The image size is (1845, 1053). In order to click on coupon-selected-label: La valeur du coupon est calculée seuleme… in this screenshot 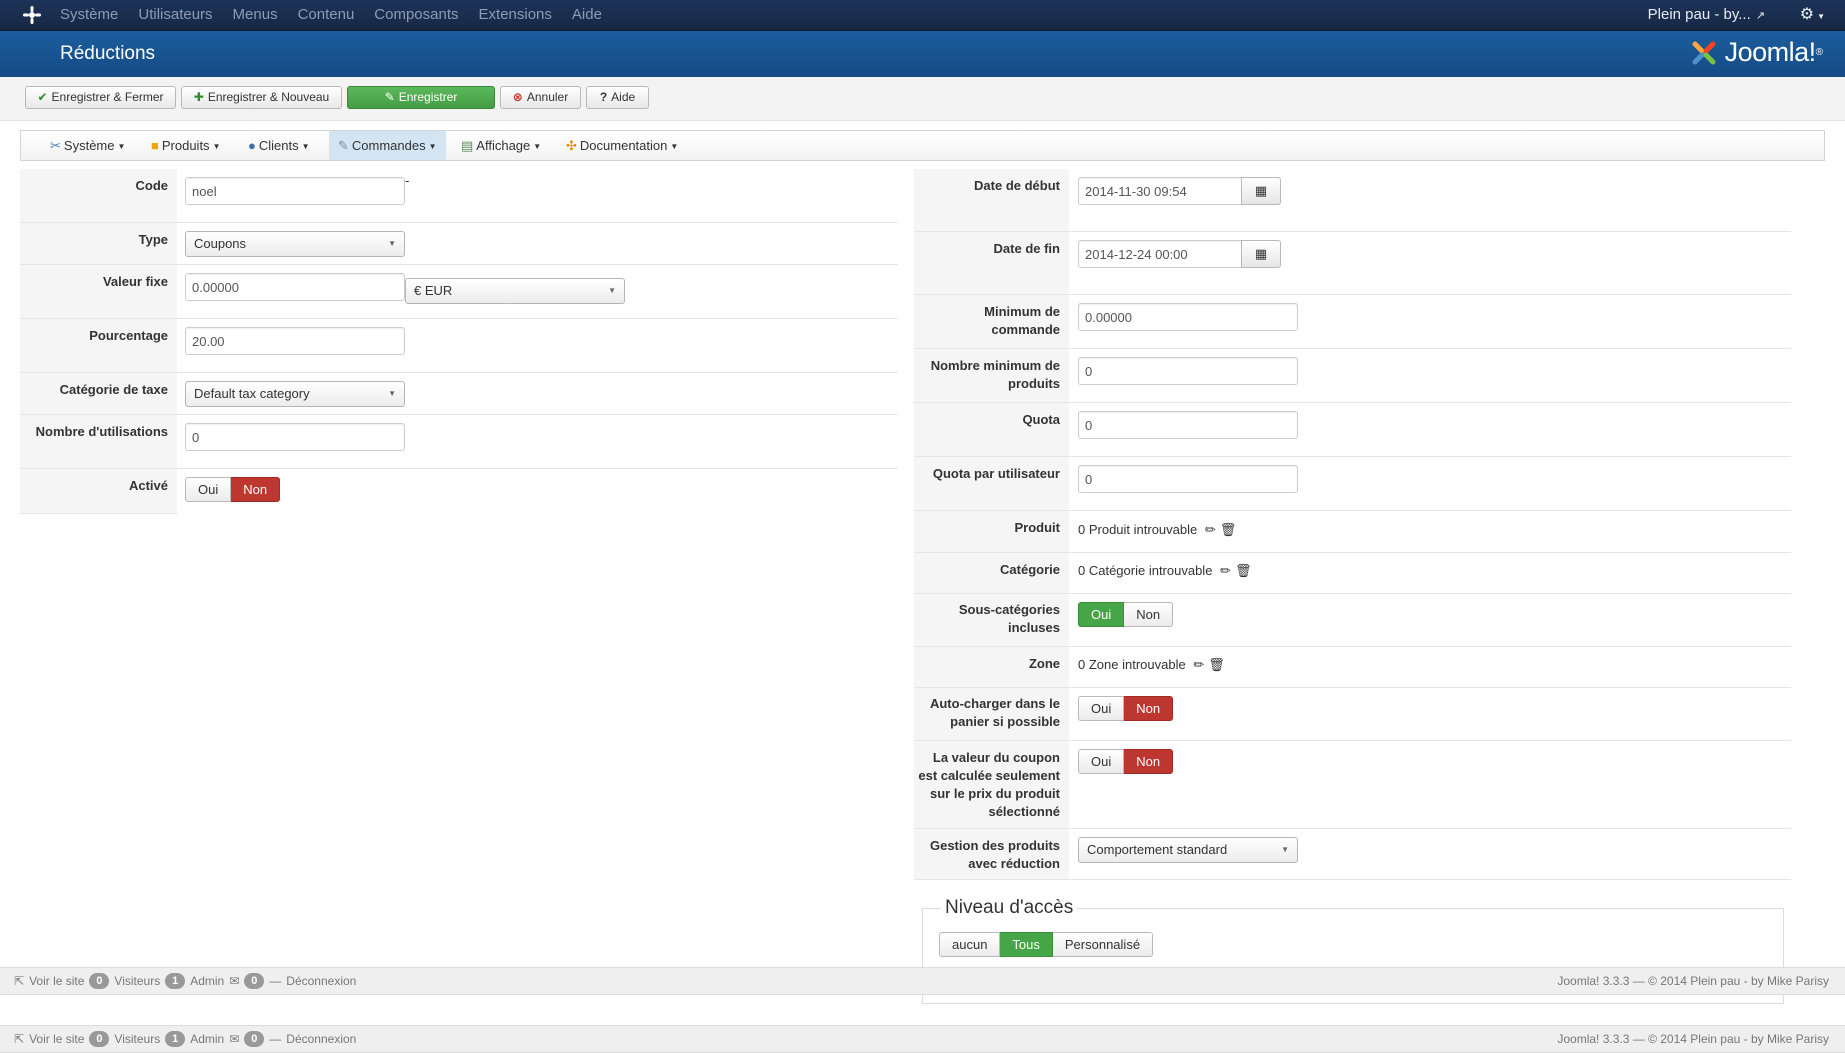, I will do `click(989, 784)`.